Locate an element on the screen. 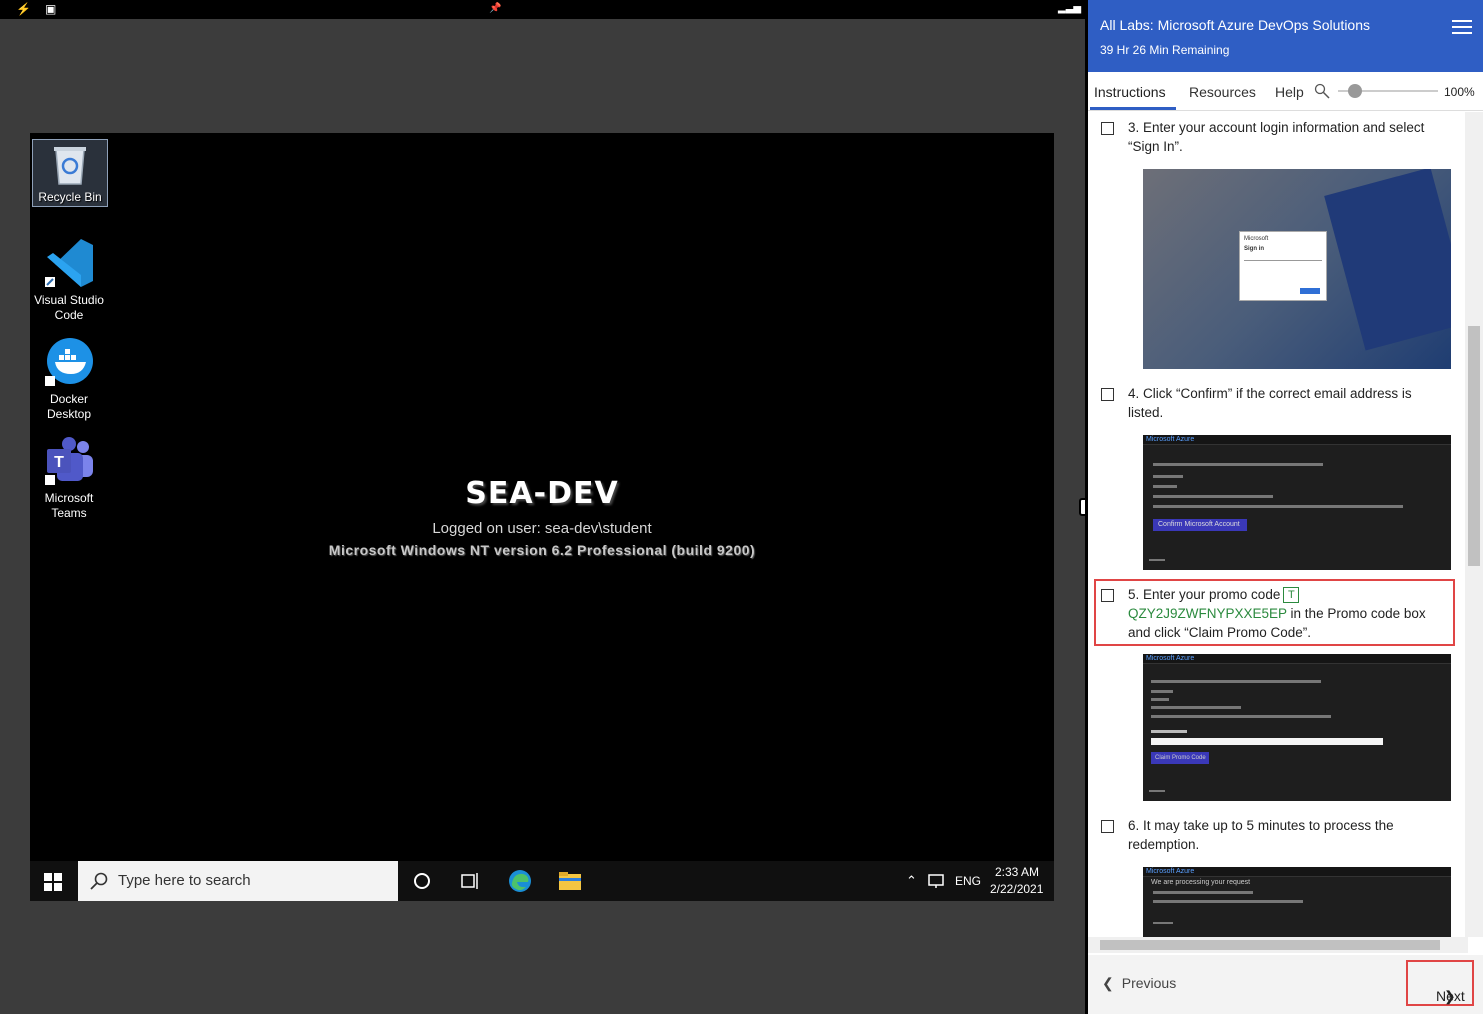  vertical-scrollbar is located at coordinates (1474, 524).